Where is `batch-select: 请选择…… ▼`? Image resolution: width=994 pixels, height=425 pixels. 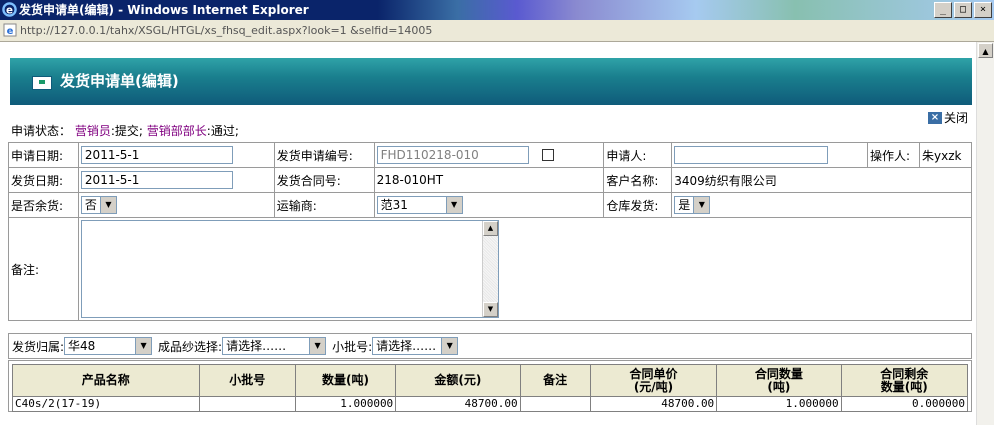
batch-select: 请选择…… ▼ is located at coordinates (415, 346).